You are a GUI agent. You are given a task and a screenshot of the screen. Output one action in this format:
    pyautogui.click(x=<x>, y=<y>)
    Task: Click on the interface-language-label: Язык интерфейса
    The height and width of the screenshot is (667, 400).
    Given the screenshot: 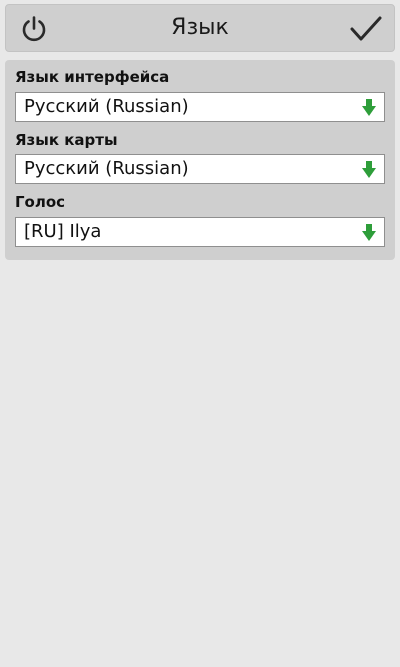 What is the action you would take?
    pyautogui.click(x=92, y=77)
    